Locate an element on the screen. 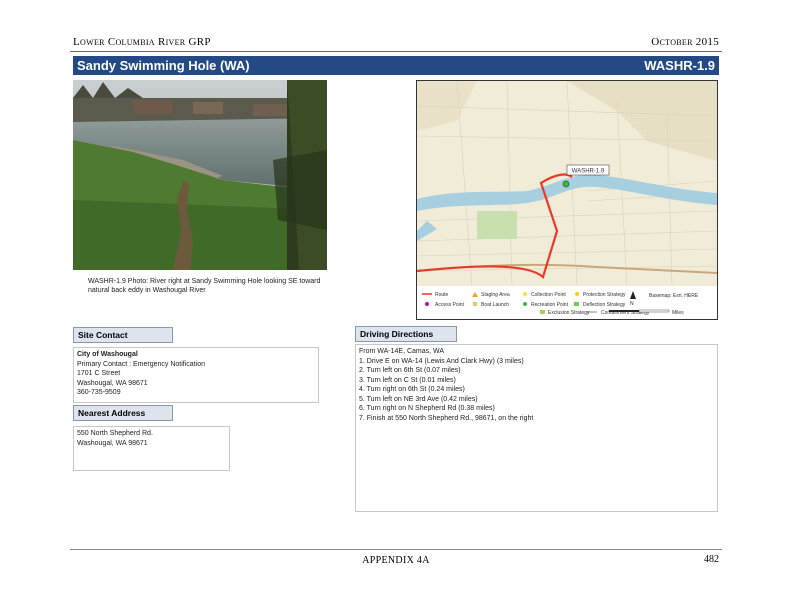 This screenshot has height=612, width=792. page-number: 482 is located at coordinates (711, 559).